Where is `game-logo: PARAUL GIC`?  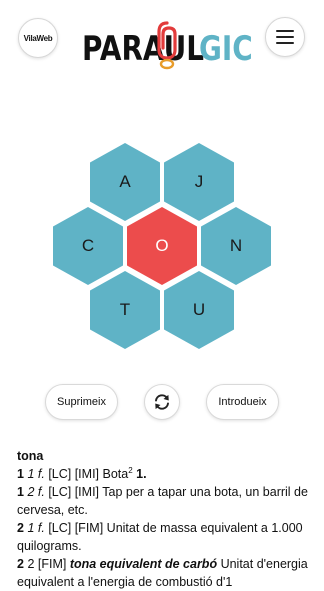 game-logo: PARAUL GIC is located at coordinates (173, 45).